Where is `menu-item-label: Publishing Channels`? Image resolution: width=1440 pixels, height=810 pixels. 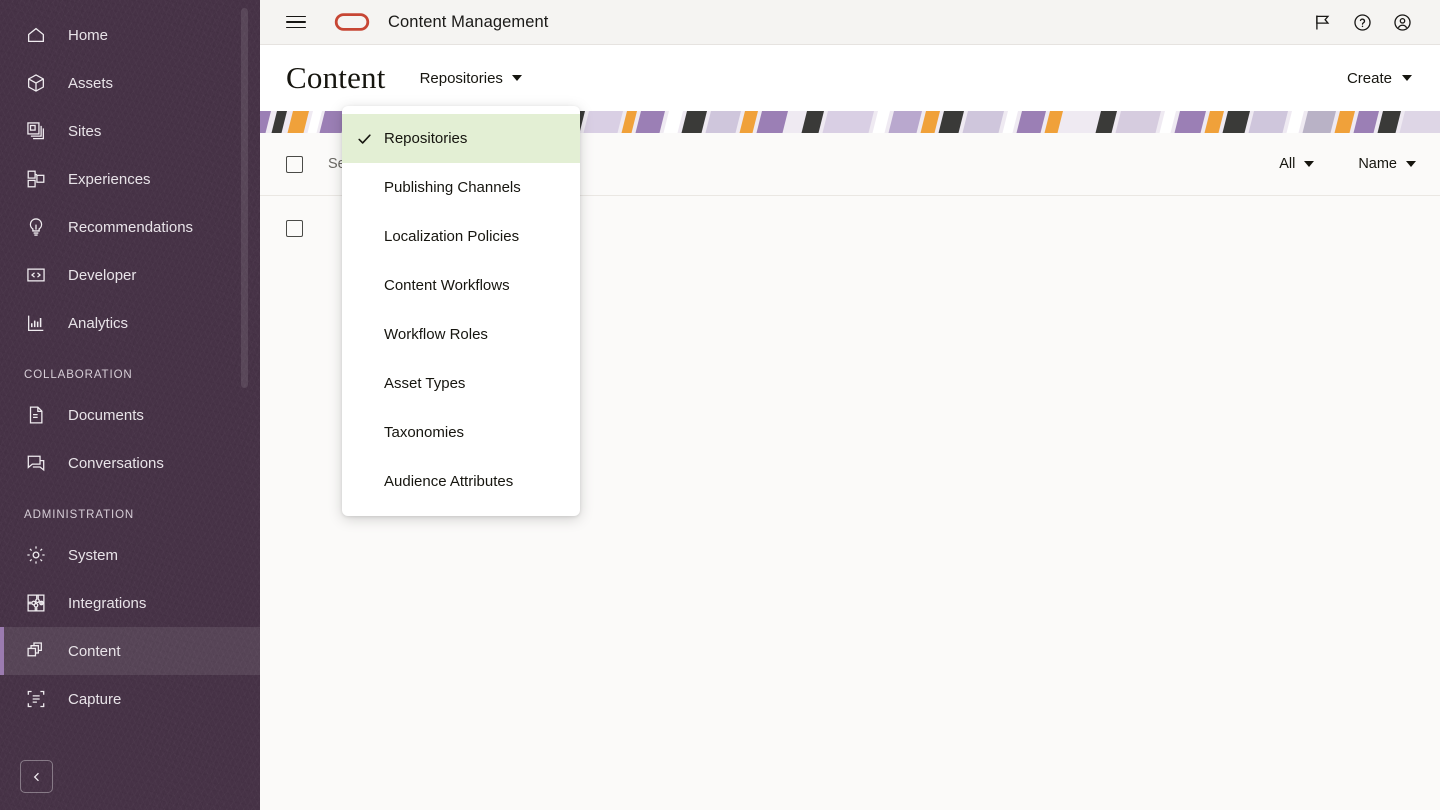 menu-item-label: Publishing Channels is located at coordinates (452, 187).